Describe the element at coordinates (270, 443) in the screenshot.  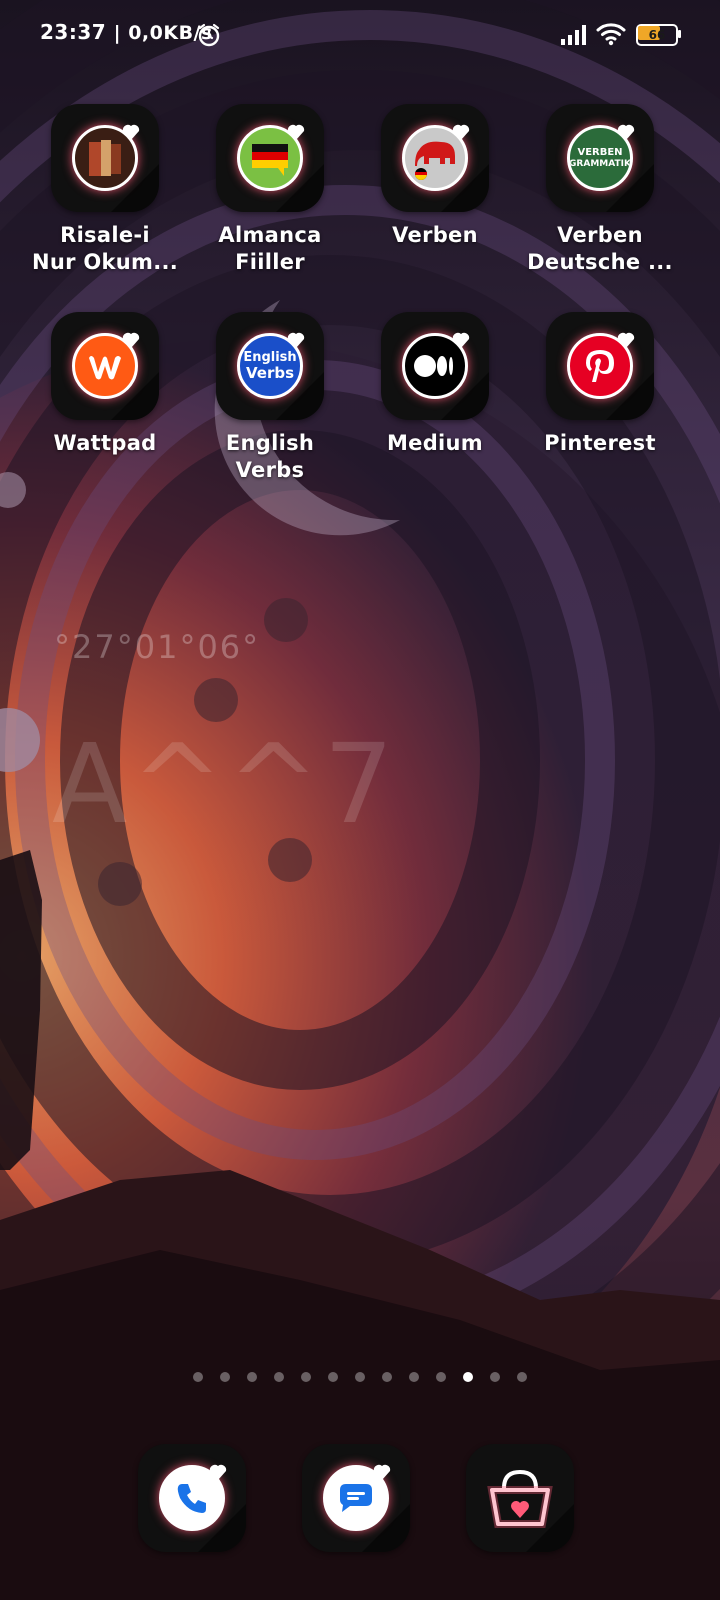
I see `app-label-line1: English` at that location.